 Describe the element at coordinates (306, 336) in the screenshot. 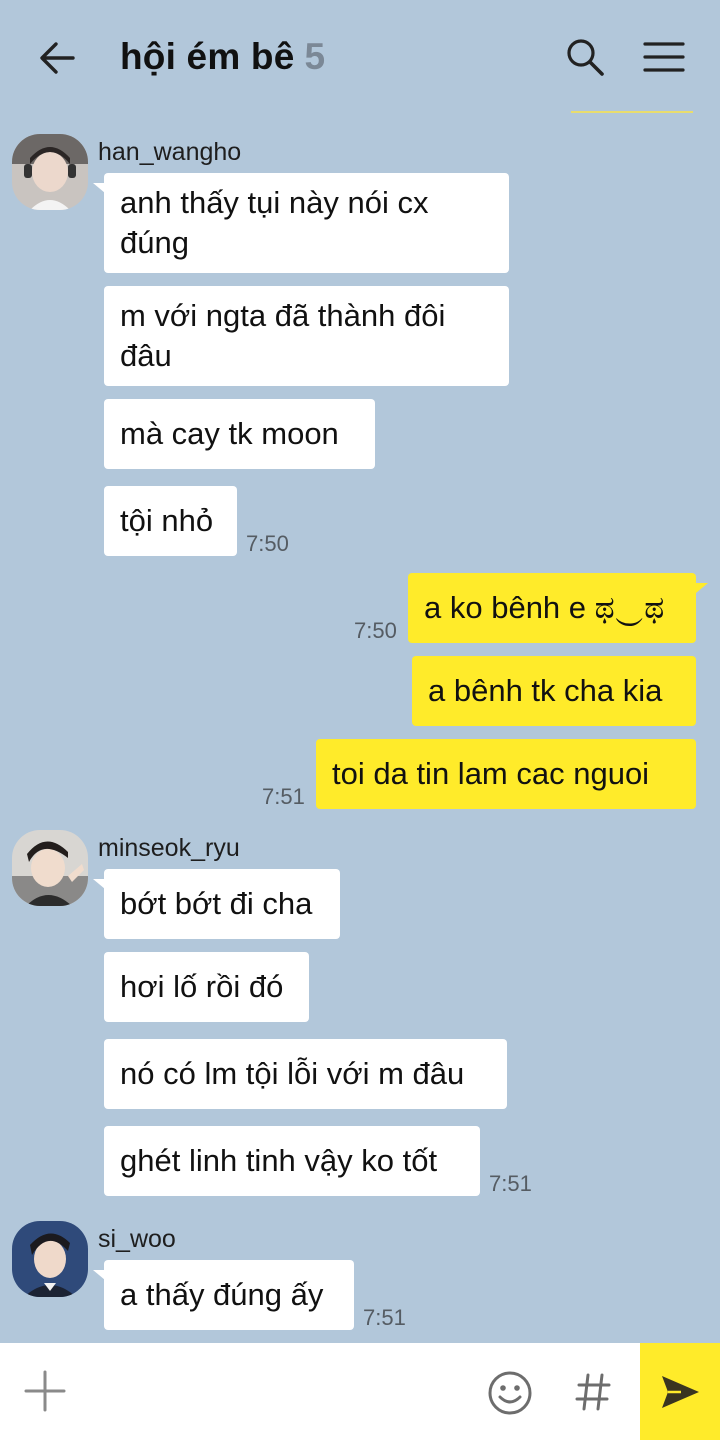

I see `message-bubble-incoming: m với ngta đã thành đôi đâu` at that location.